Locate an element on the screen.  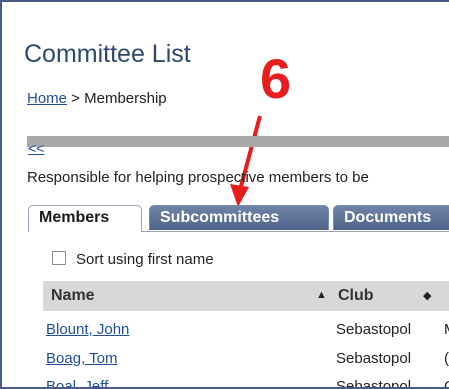
sort-option-label: Sort using first name is located at coordinates (145, 259).